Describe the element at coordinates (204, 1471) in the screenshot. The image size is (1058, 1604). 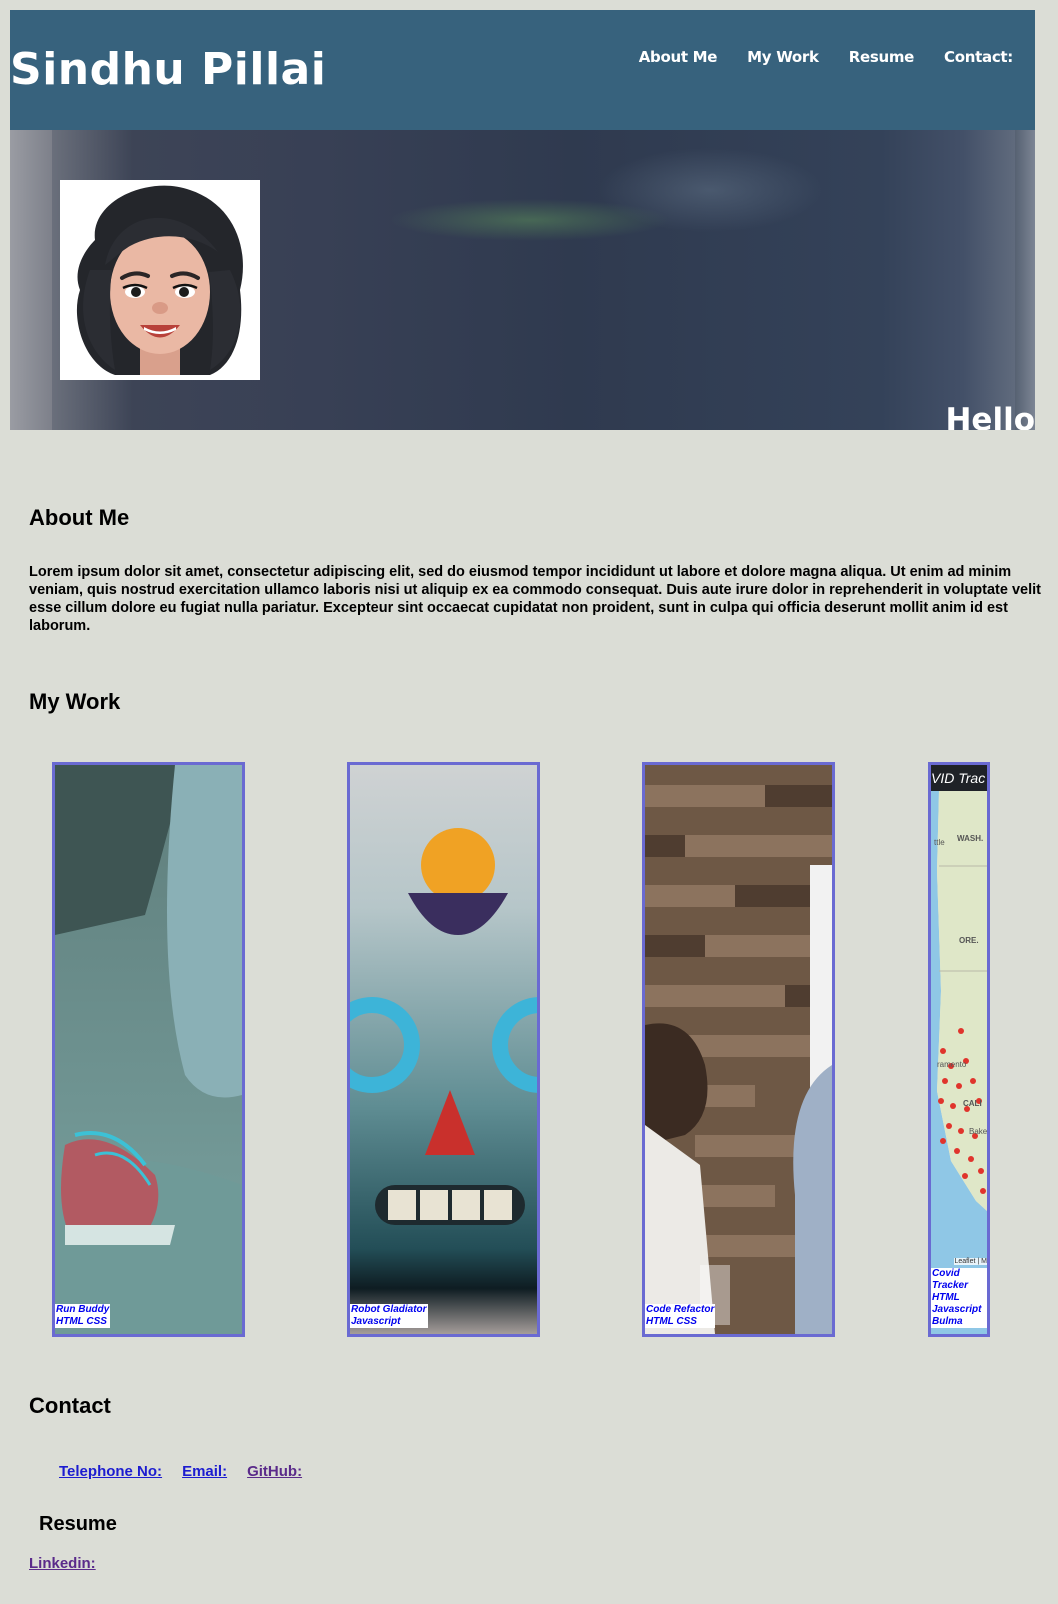
I see `email-link: Email:` at that location.